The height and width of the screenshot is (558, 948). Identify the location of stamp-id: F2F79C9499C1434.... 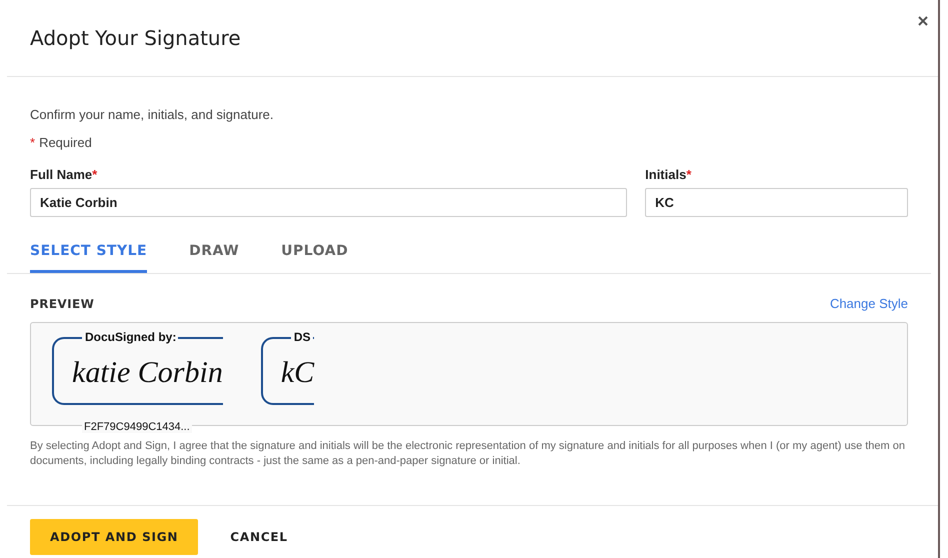
(137, 427).